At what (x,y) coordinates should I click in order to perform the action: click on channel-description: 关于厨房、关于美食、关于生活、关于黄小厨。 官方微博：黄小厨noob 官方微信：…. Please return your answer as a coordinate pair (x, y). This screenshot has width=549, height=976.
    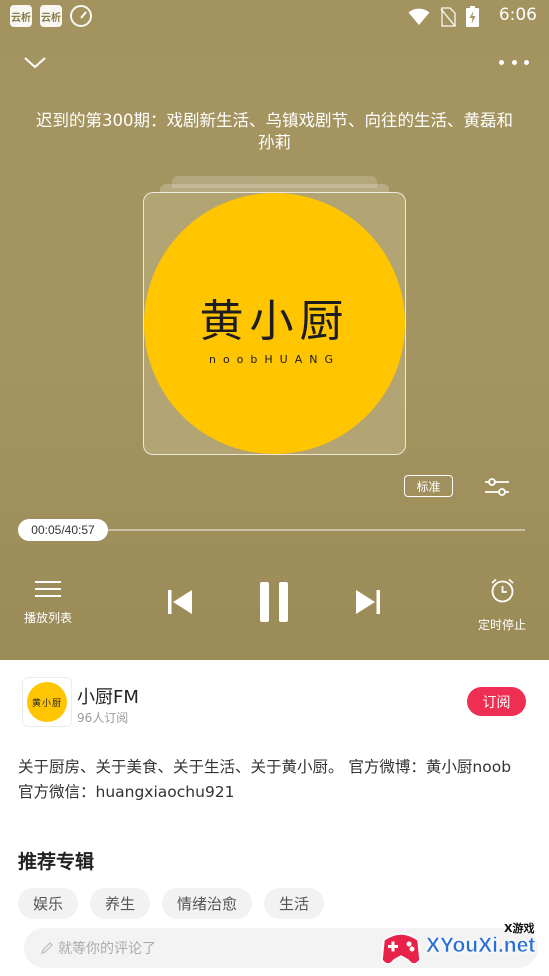
    Looking at the image, I should click on (275, 780).